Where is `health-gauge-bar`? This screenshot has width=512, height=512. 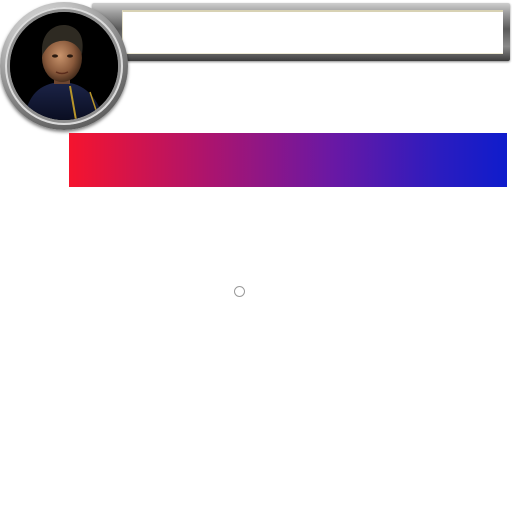
health-gauge-bar is located at coordinates (288, 160).